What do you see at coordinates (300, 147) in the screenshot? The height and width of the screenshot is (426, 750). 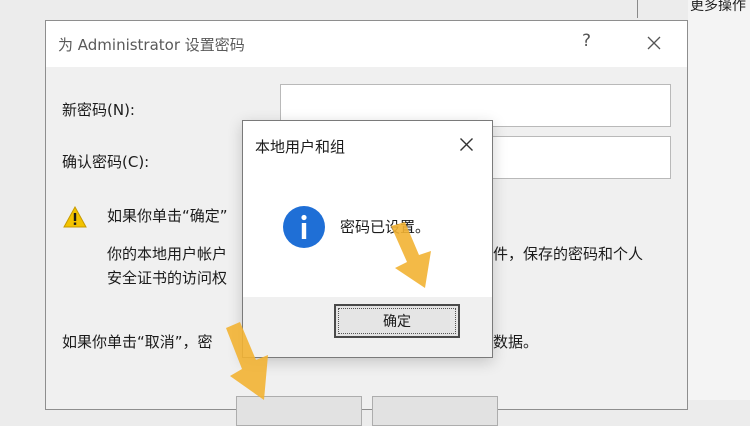 I see `message-box-title: 本地用户和组` at bounding box center [300, 147].